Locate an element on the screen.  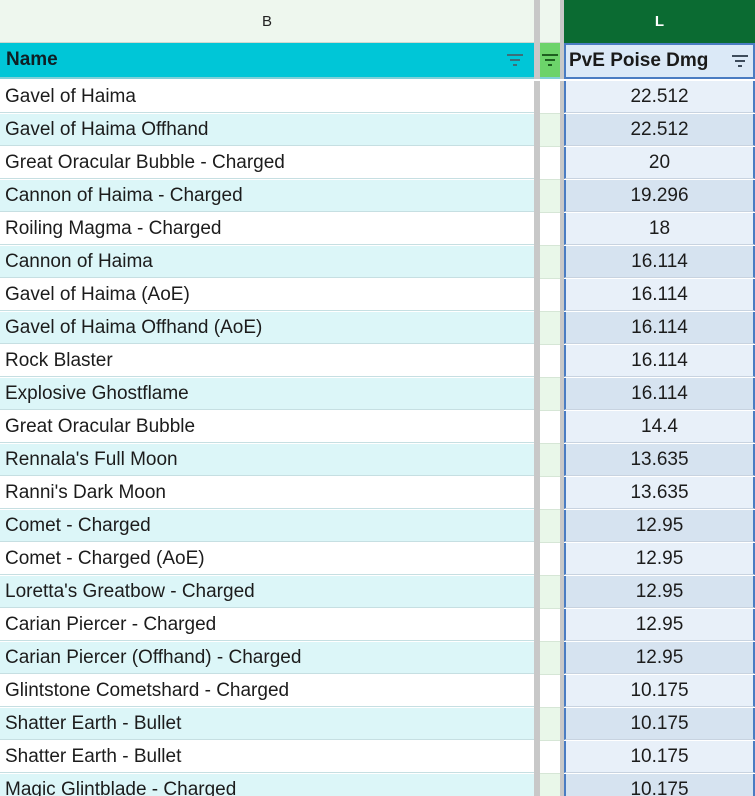
name-cell: Comet - Charged (AoE) is located at coordinates (267, 559).